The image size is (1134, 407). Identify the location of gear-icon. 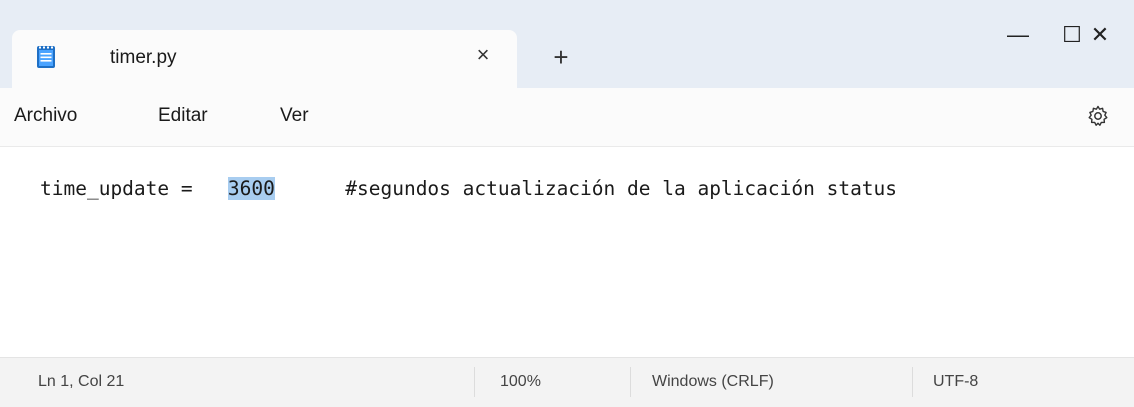
(1098, 116).